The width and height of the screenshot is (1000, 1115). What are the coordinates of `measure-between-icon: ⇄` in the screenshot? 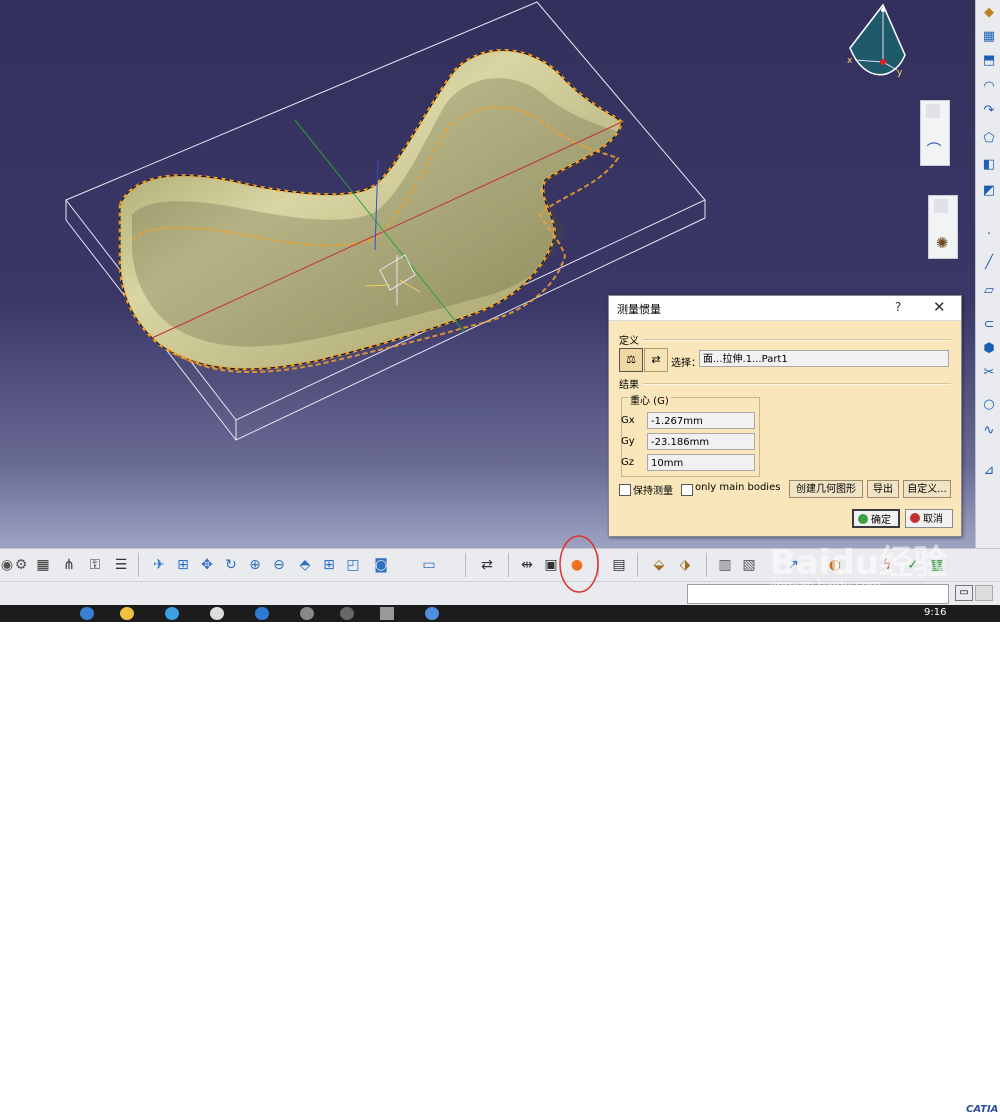 It's located at (487, 565).